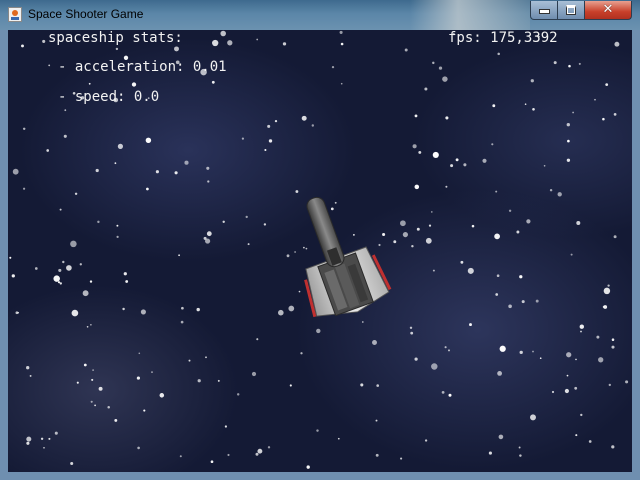 The width and height of the screenshot is (640, 480). I want to click on minimize-button, so click(544, 10).